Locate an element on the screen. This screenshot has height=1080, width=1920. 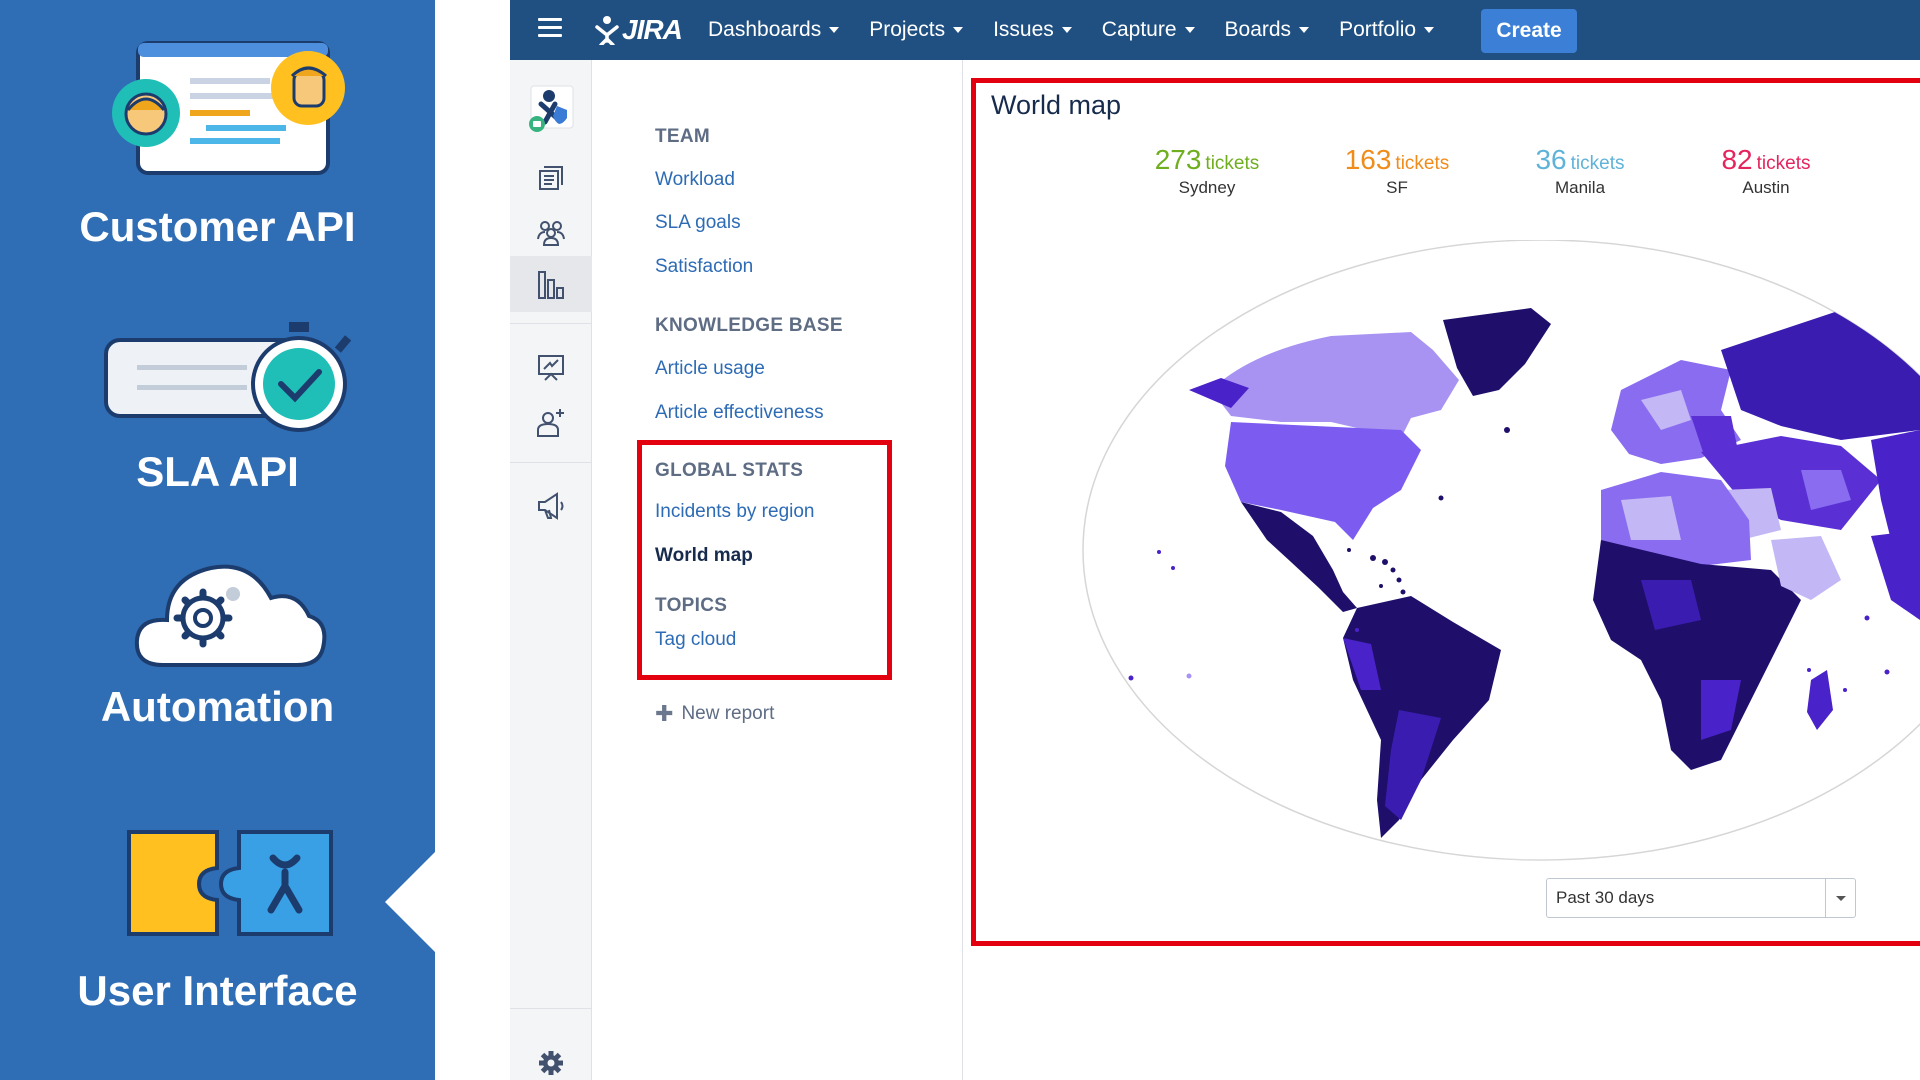
nav-projects-label: Projects is located at coordinates (907, 29).